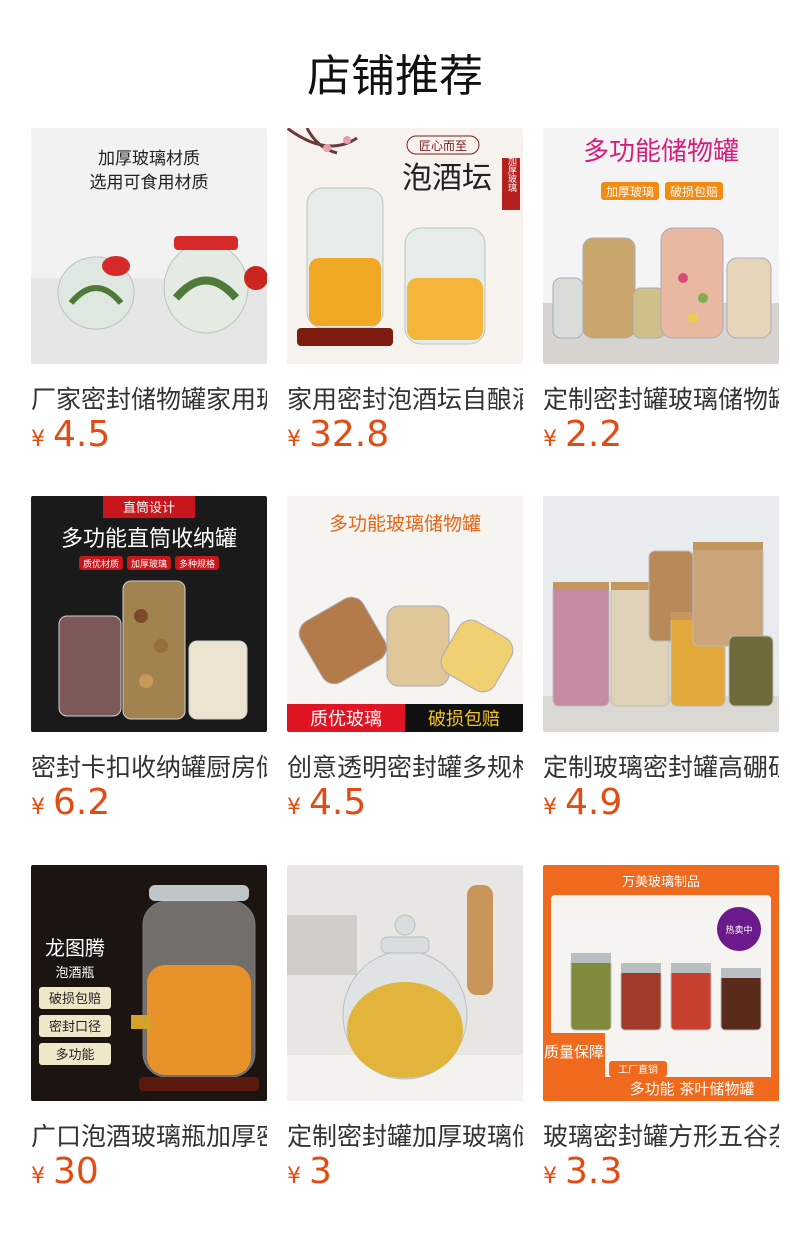 This screenshot has height=1234, width=790. Describe the element at coordinates (149, 246) in the screenshot. I see `product-image: 加厚玻璃材质 选用可食用材质` at that location.